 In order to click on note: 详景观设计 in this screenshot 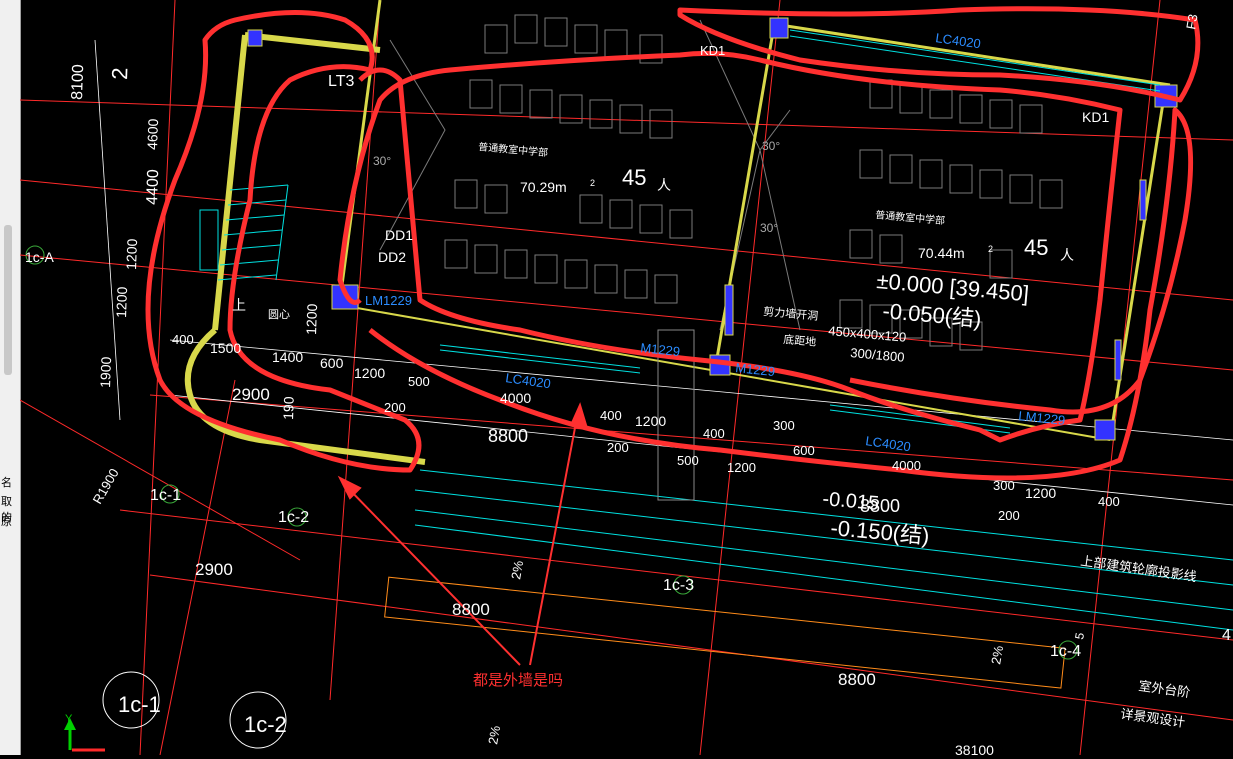, I will do `click(1153, 718)`.